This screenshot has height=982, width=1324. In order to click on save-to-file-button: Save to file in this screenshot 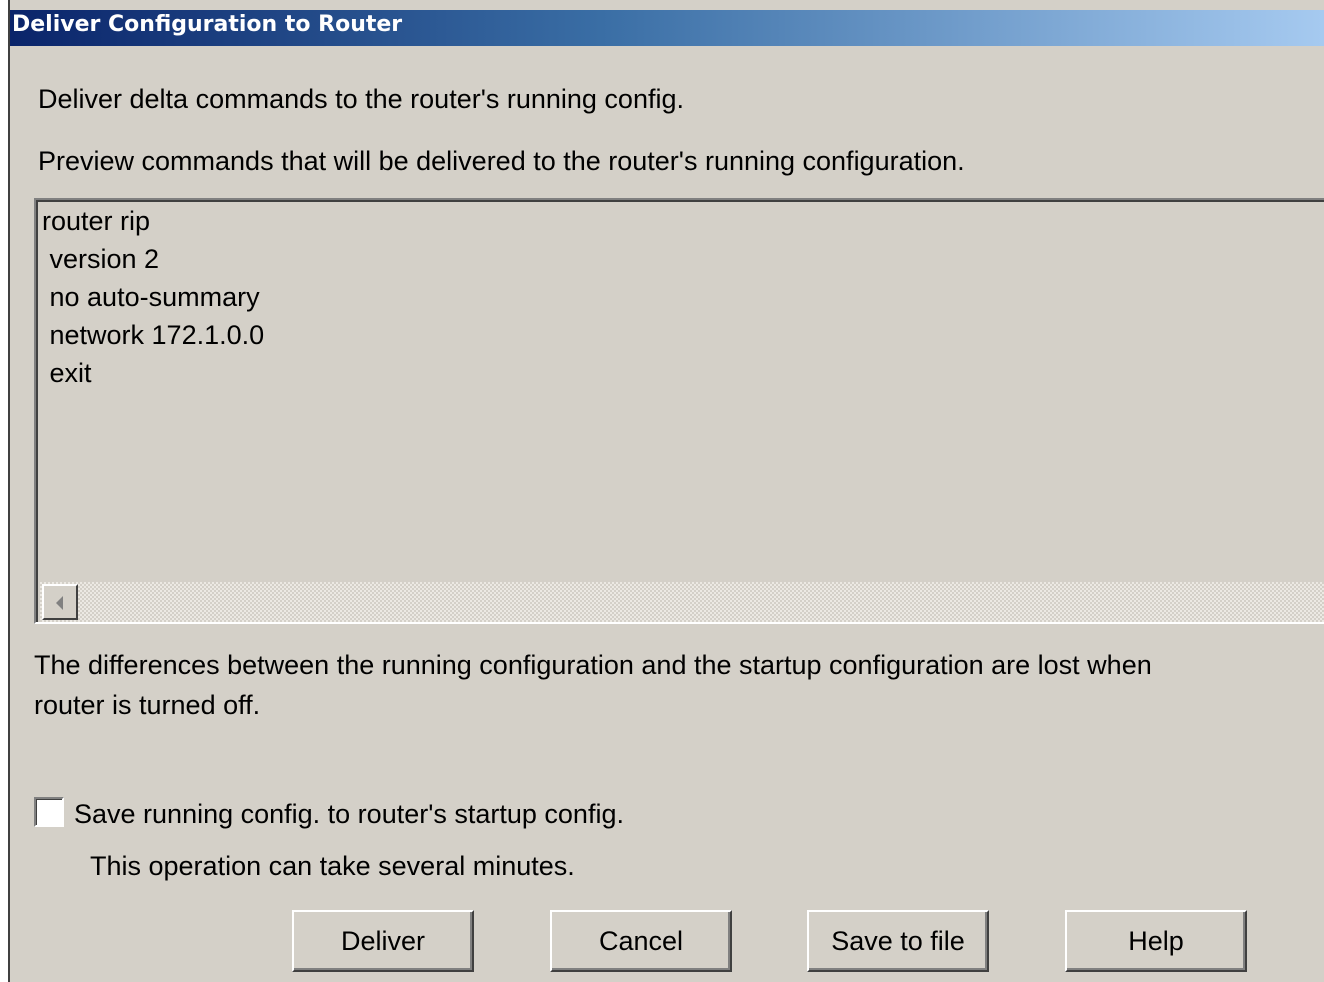, I will do `click(898, 941)`.